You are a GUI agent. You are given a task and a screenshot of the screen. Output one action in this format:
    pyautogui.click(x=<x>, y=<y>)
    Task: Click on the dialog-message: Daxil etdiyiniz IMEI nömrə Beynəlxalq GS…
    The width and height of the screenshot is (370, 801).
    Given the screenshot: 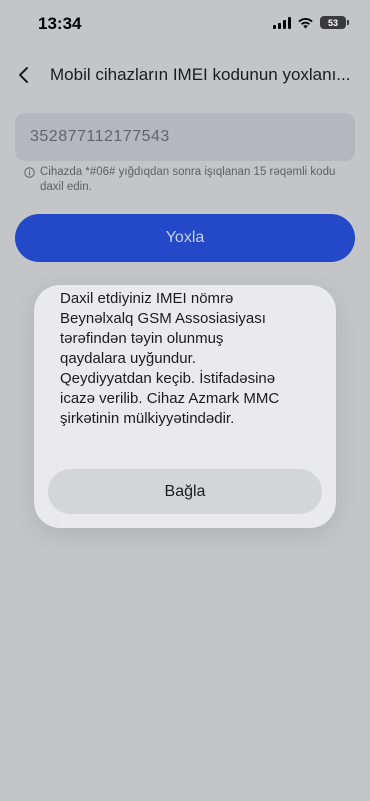 What is the action you would take?
    pyautogui.click(x=205, y=357)
    